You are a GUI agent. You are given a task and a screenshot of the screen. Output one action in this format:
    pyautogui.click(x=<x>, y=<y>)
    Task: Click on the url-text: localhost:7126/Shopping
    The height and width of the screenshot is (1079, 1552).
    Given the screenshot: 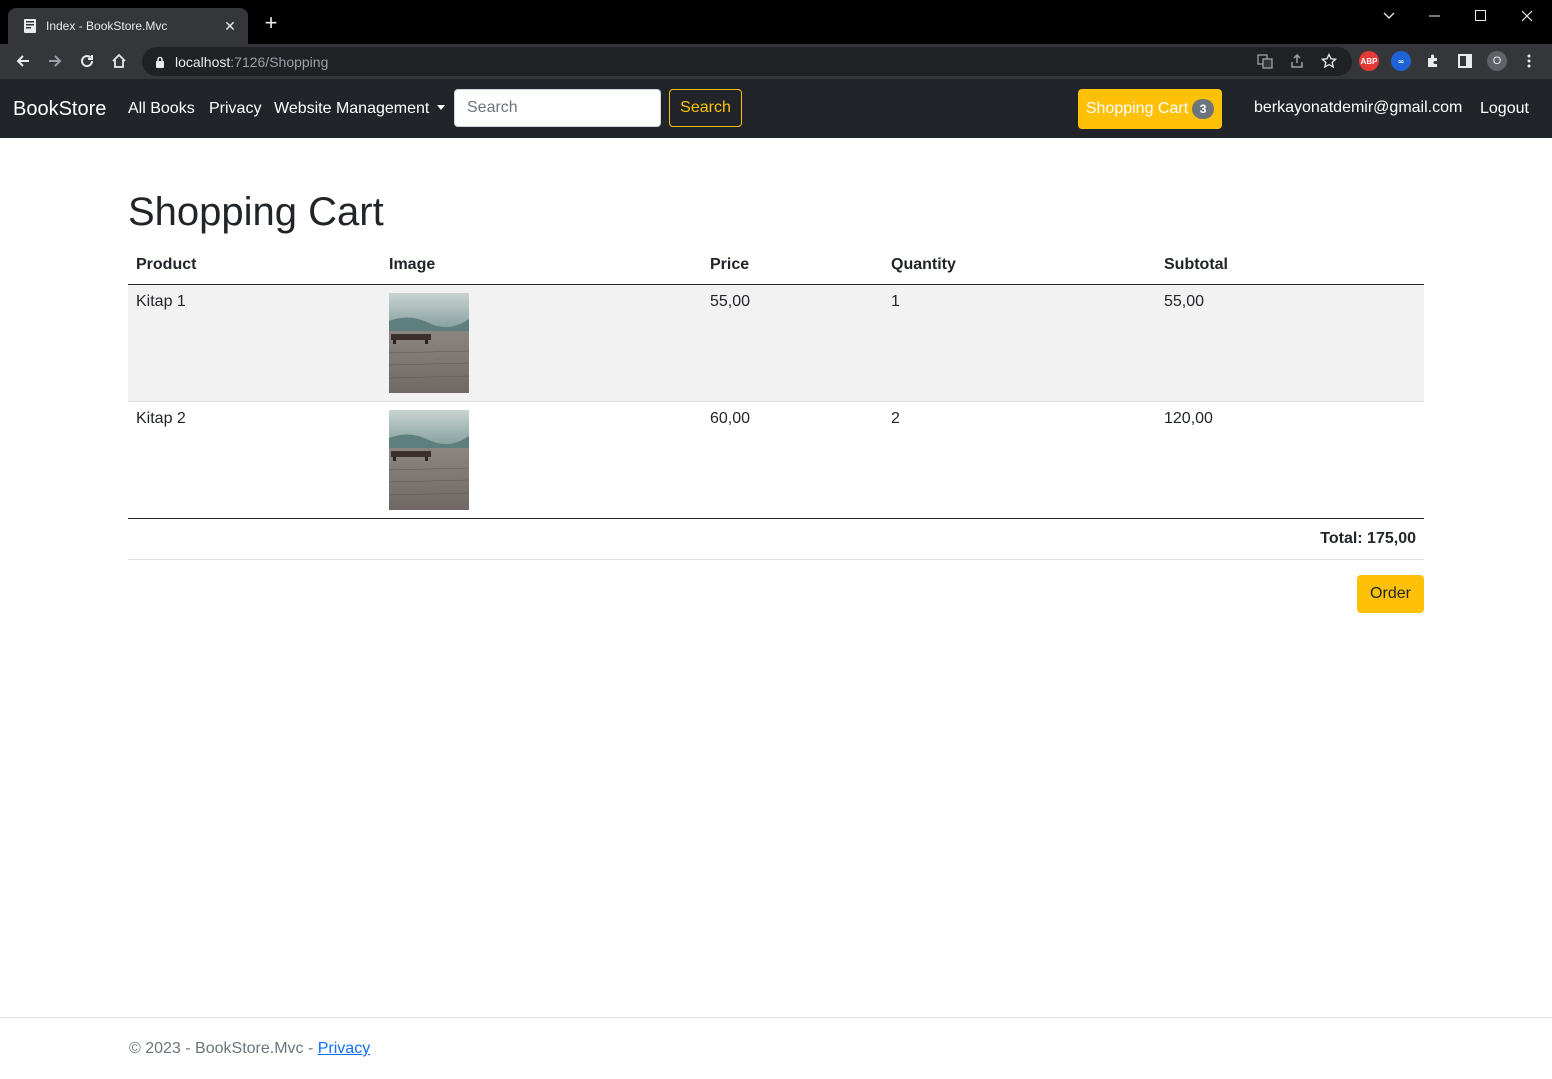 What is the action you would take?
    pyautogui.click(x=252, y=62)
    